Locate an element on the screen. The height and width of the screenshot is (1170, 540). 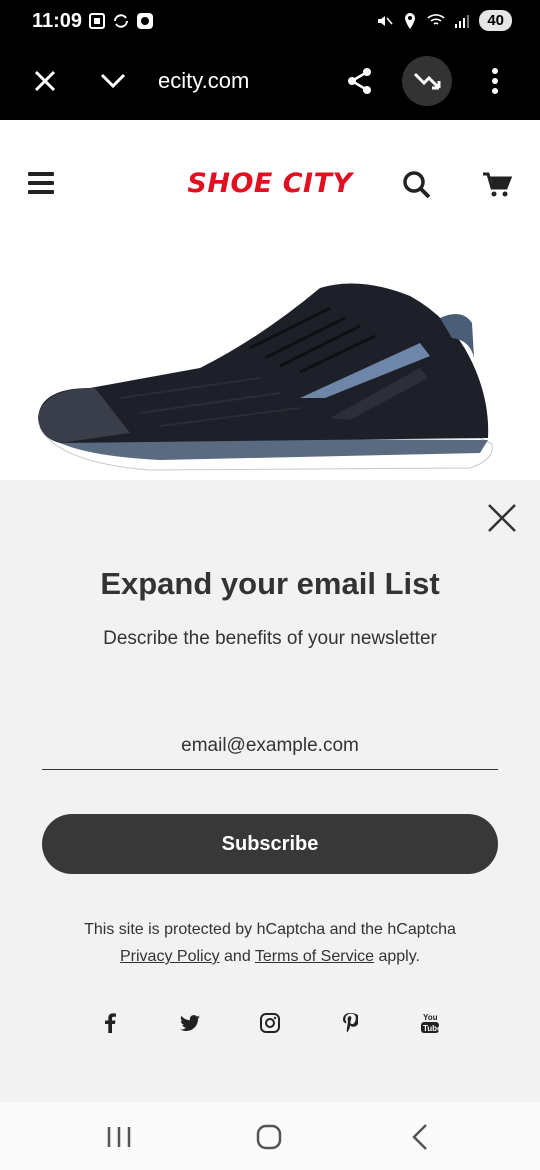
twitter-link is located at coordinates (190, 1023).